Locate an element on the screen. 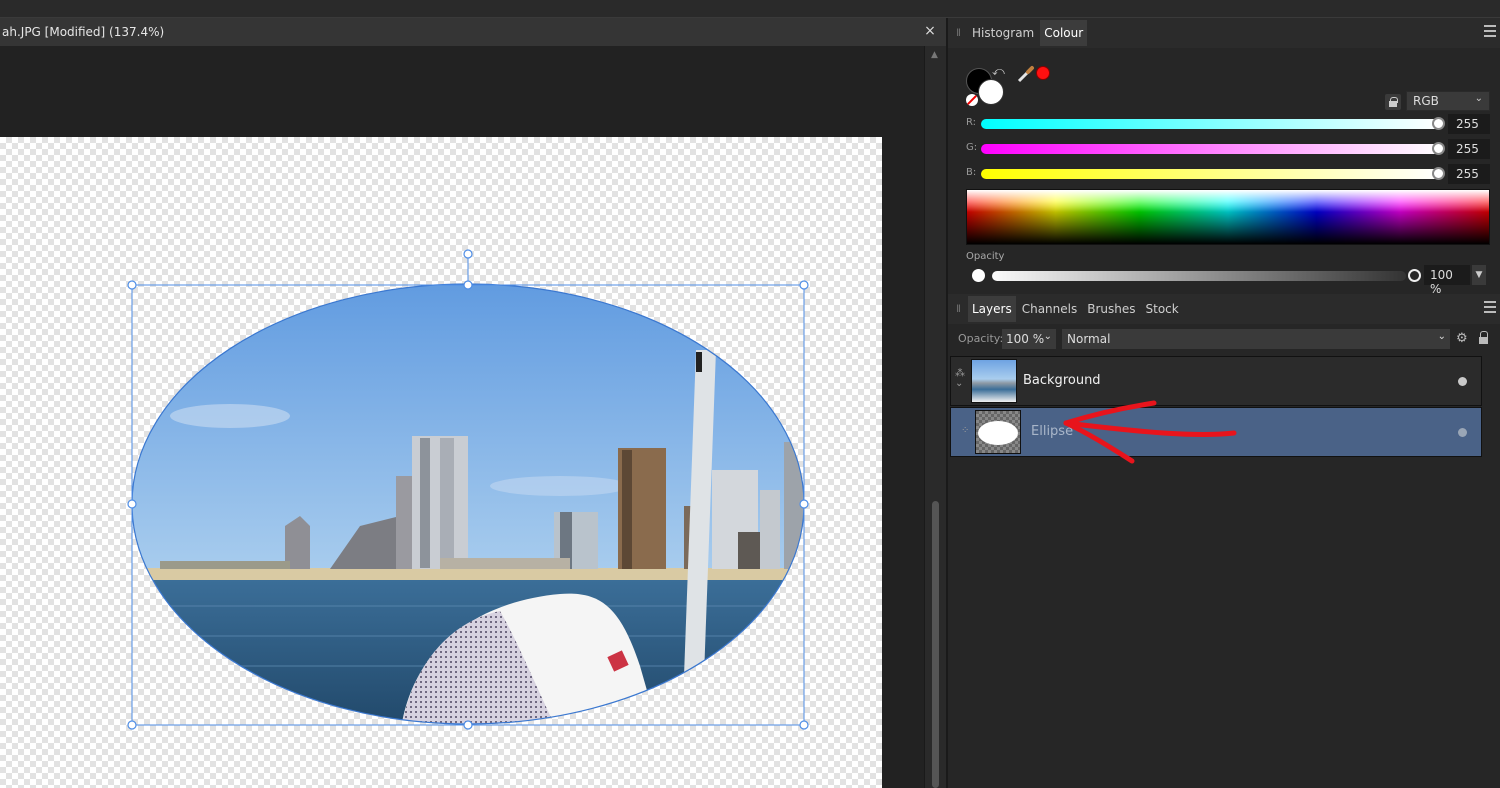 Image resolution: width=1500 pixels, height=788 pixels. colour-panel-tabs: ll Histogram Colour is located at coordinates (1224, 33).